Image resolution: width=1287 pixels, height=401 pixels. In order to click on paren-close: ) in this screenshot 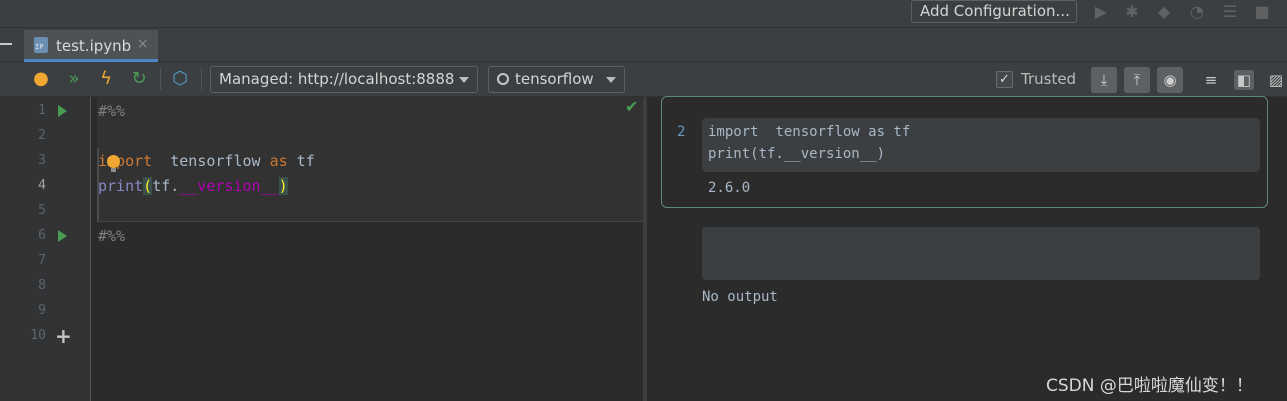, I will do `click(283, 186)`.